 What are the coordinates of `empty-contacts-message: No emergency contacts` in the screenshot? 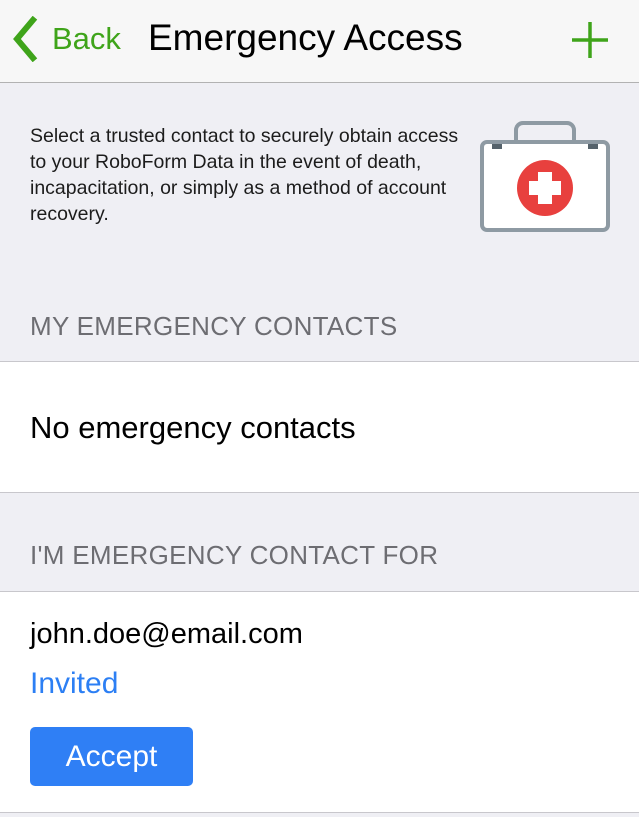 It's located at (193, 427).